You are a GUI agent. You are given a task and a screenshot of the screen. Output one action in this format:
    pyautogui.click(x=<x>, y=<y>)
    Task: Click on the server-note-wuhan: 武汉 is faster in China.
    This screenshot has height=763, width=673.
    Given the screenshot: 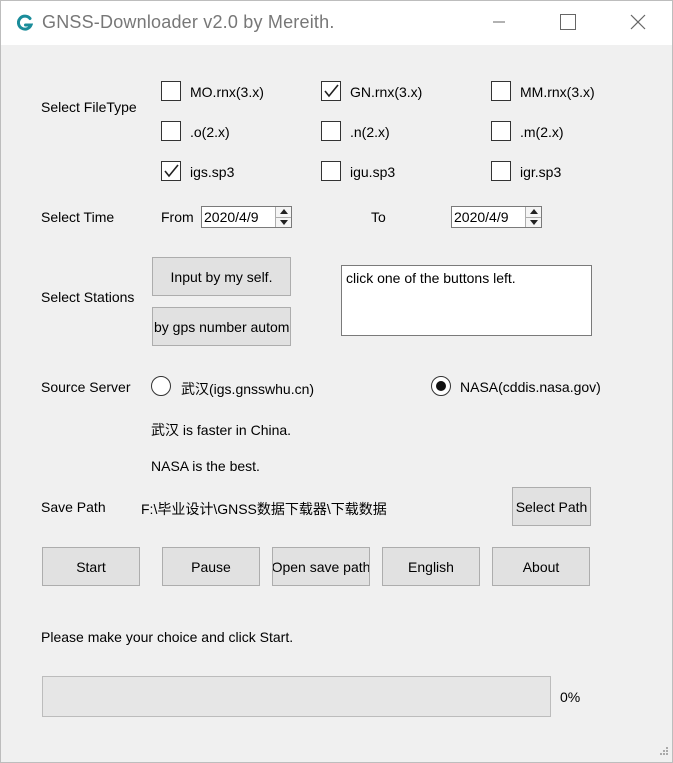 What is the action you would take?
    pyautogui.click(x=221, y=430)
    